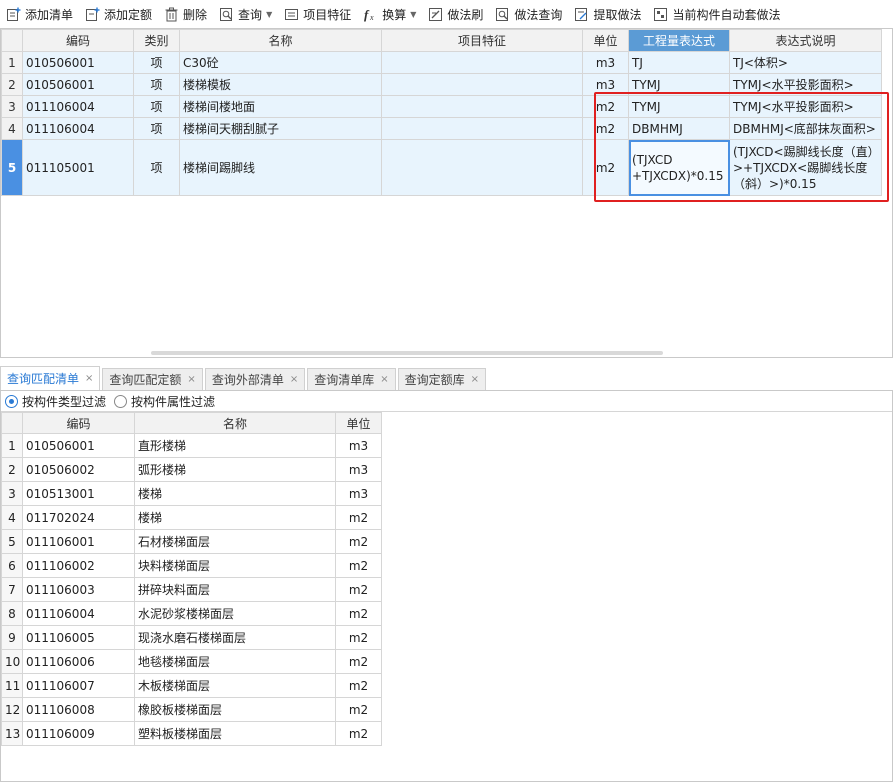  I want to click on cell-code: 011702024, so click(78, 517).